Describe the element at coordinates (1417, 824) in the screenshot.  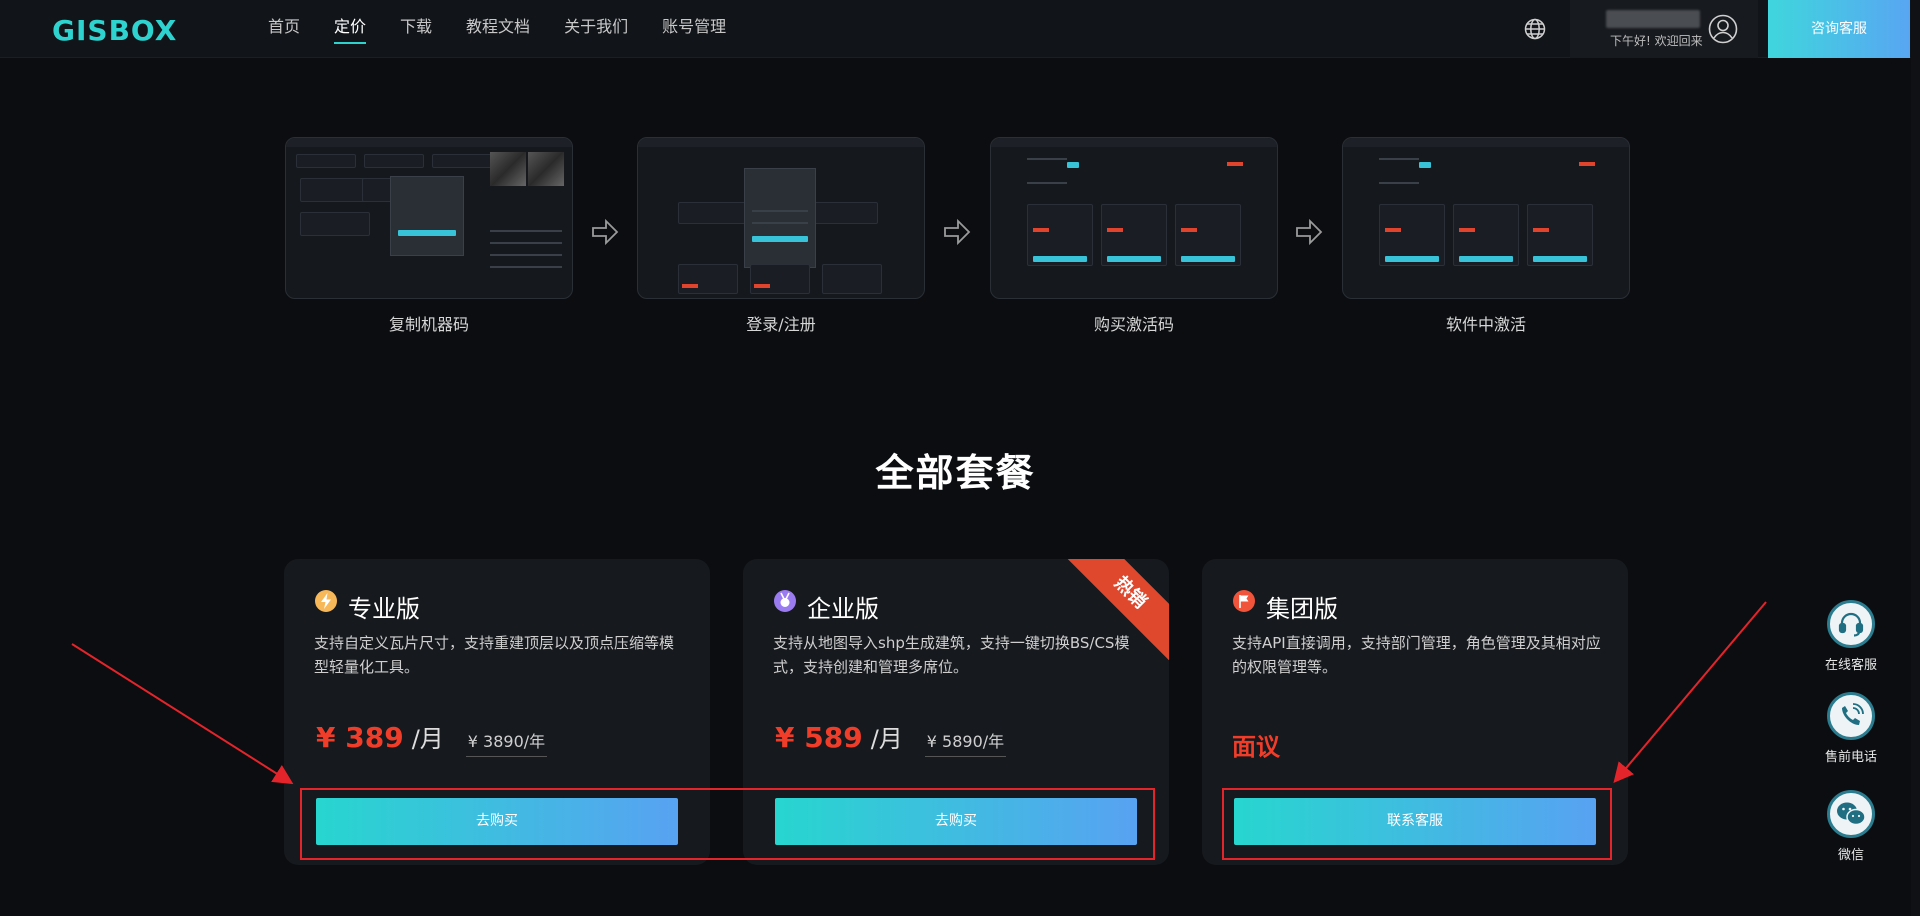
I see `annotation-box-contact-button` at that location.